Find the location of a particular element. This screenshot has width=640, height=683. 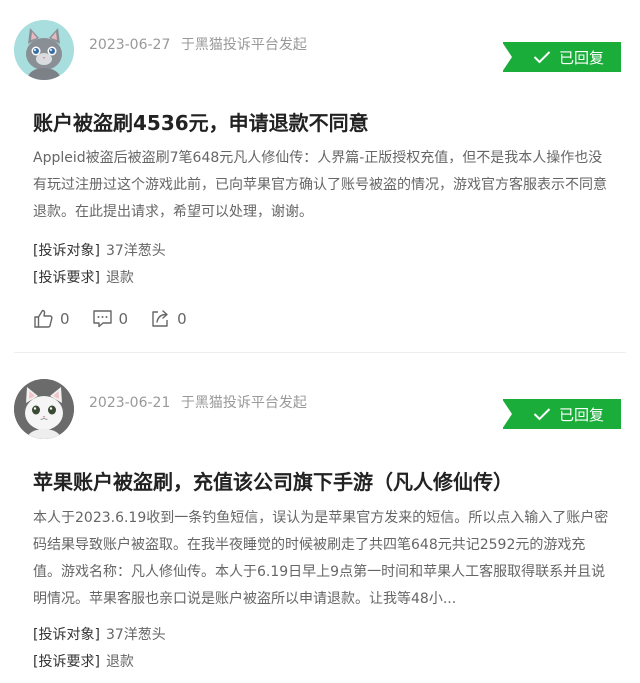

share-icon is located at coordinates (160, 318).